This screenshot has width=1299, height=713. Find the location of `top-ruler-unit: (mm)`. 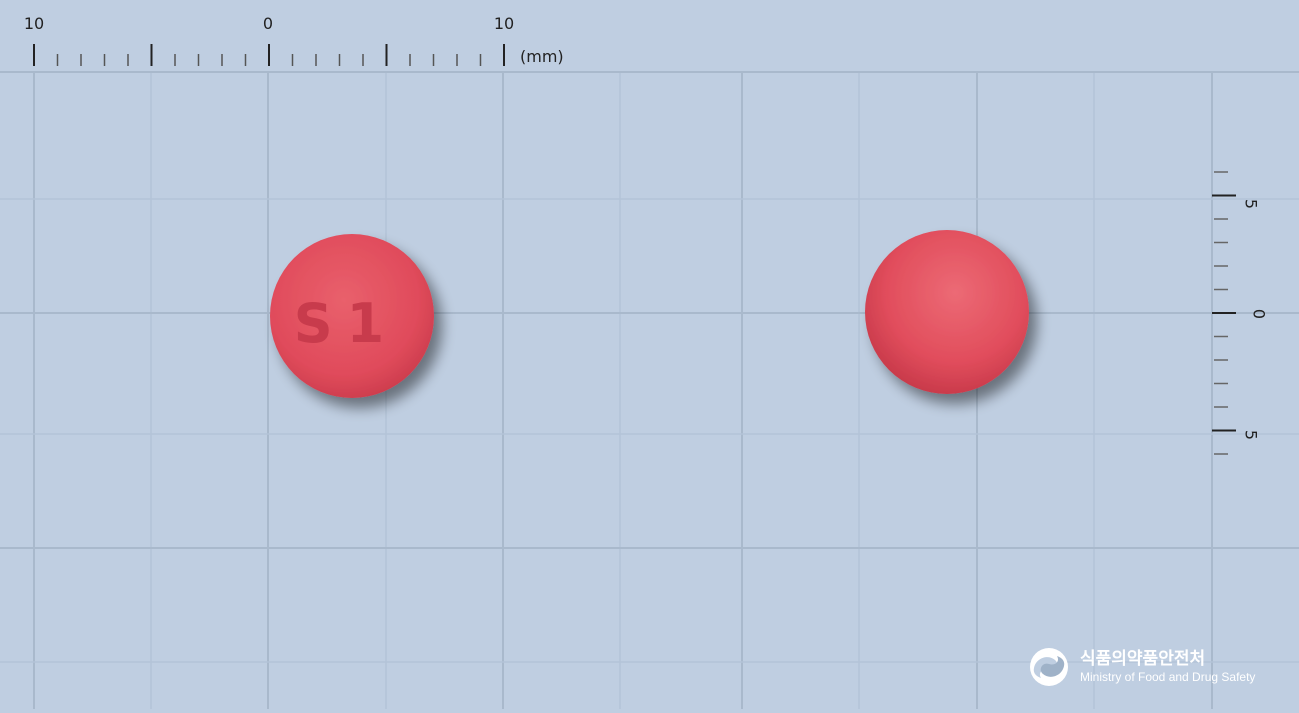

top-ruler-unit: (mm) is located at coordinates (542, 56).